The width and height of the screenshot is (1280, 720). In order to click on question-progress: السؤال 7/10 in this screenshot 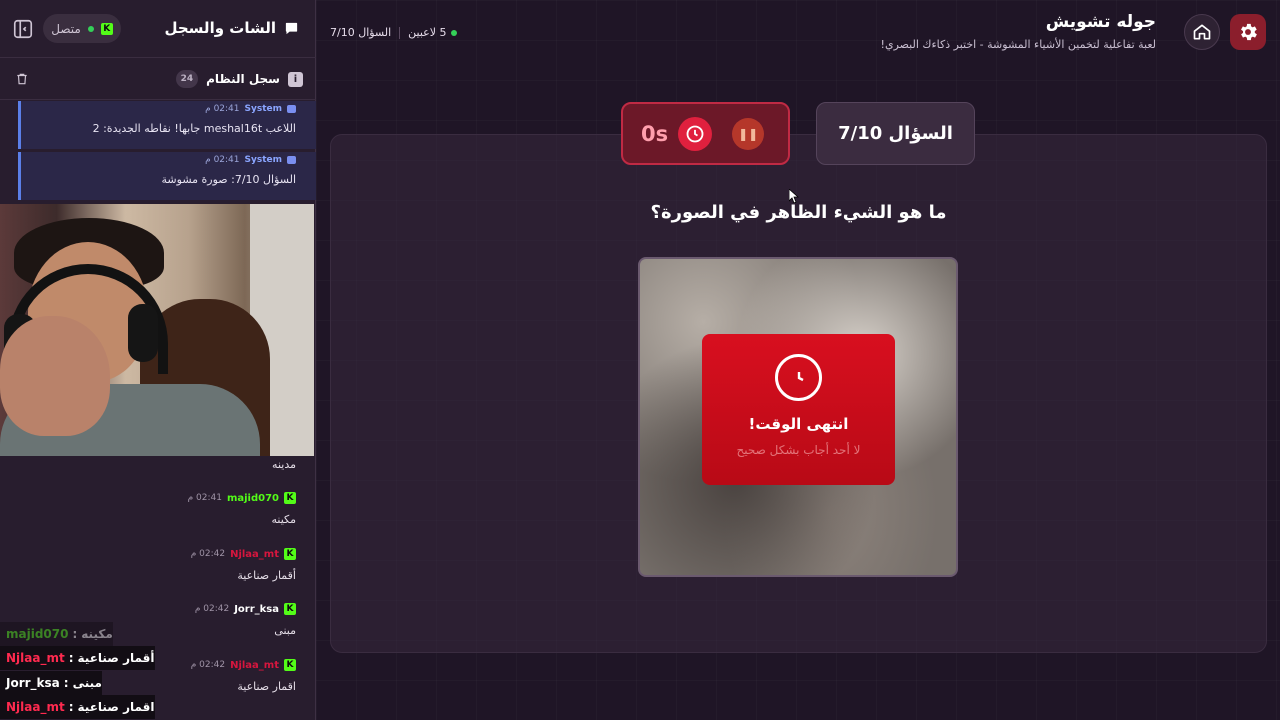, I will do `click(361, 32)`.